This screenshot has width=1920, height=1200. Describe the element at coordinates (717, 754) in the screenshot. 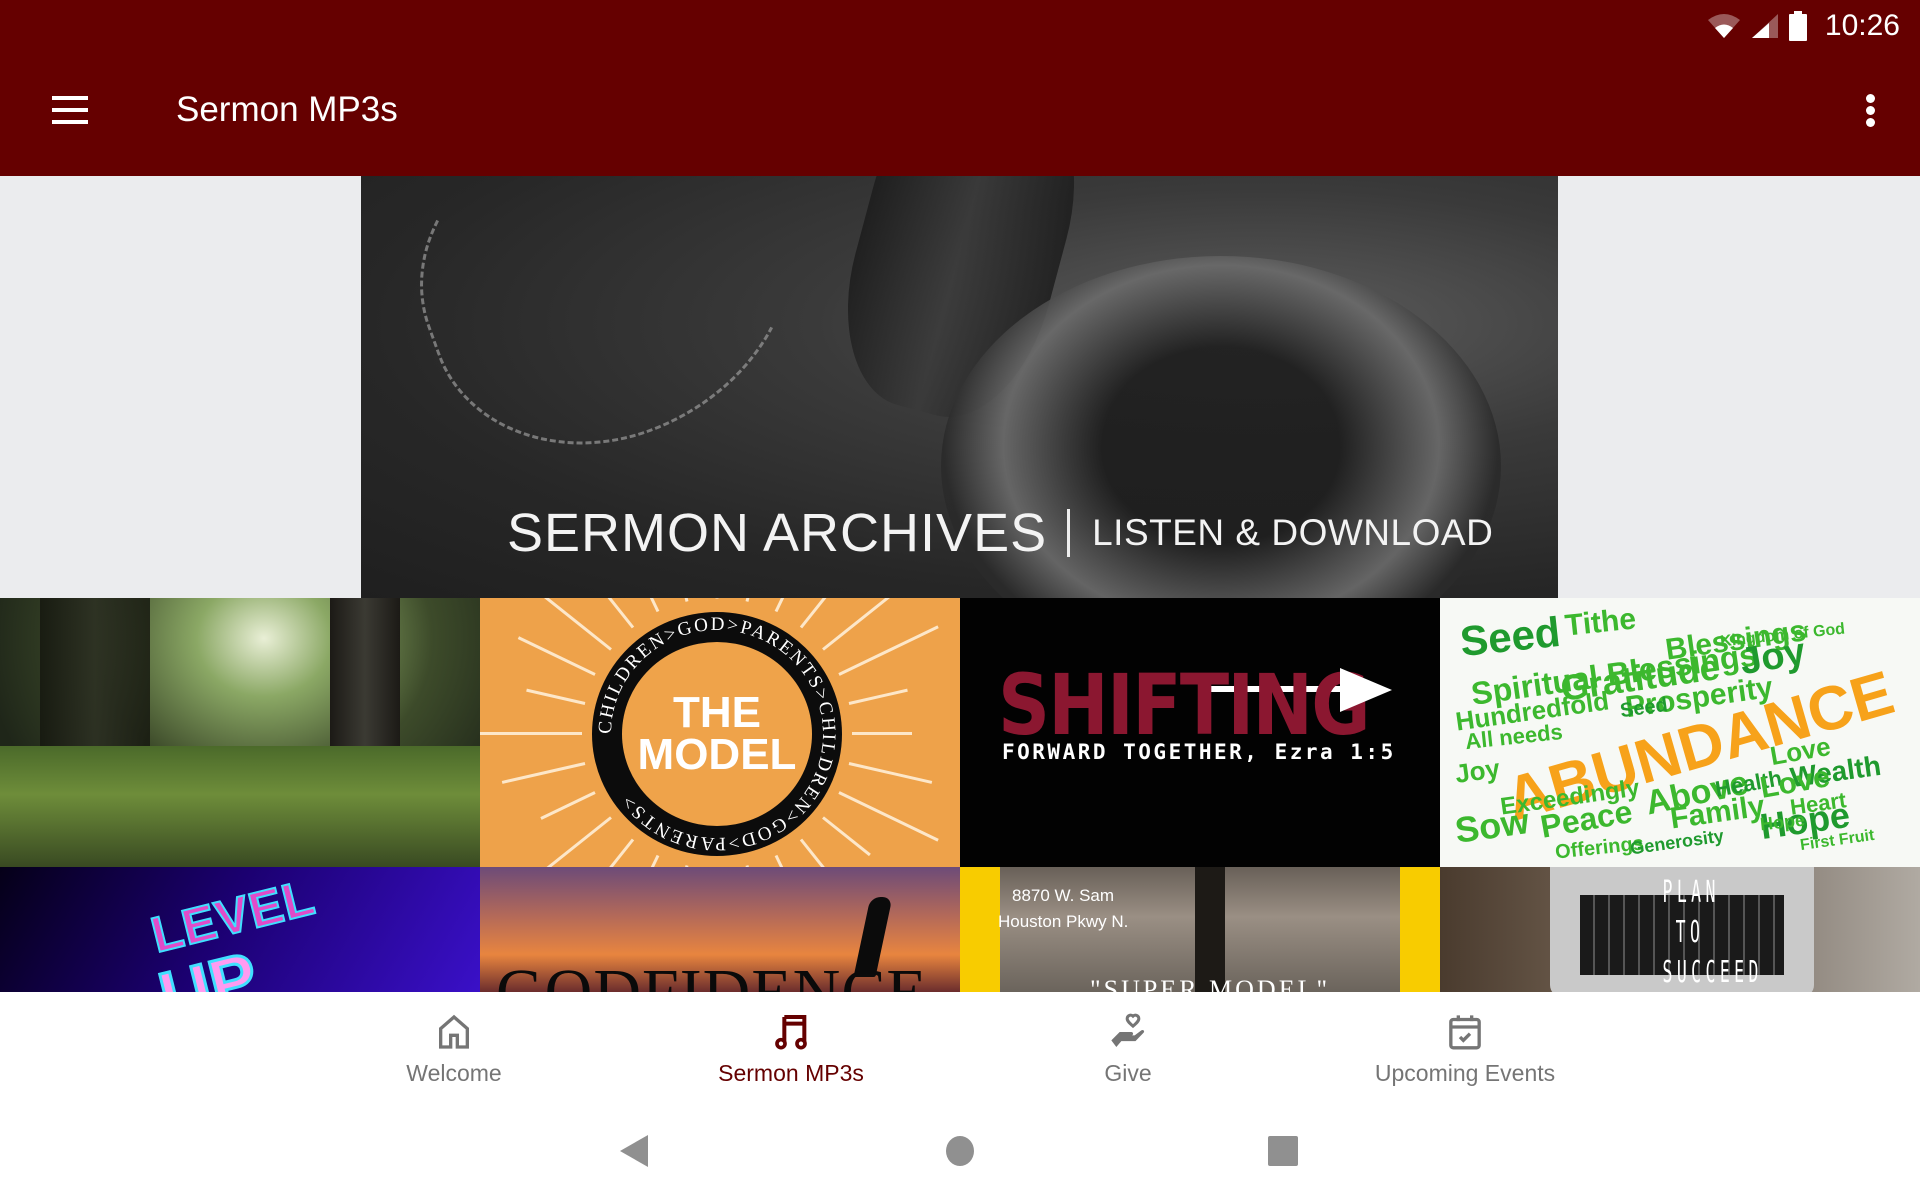

I see `model-title-line2: MODEL` at that location.